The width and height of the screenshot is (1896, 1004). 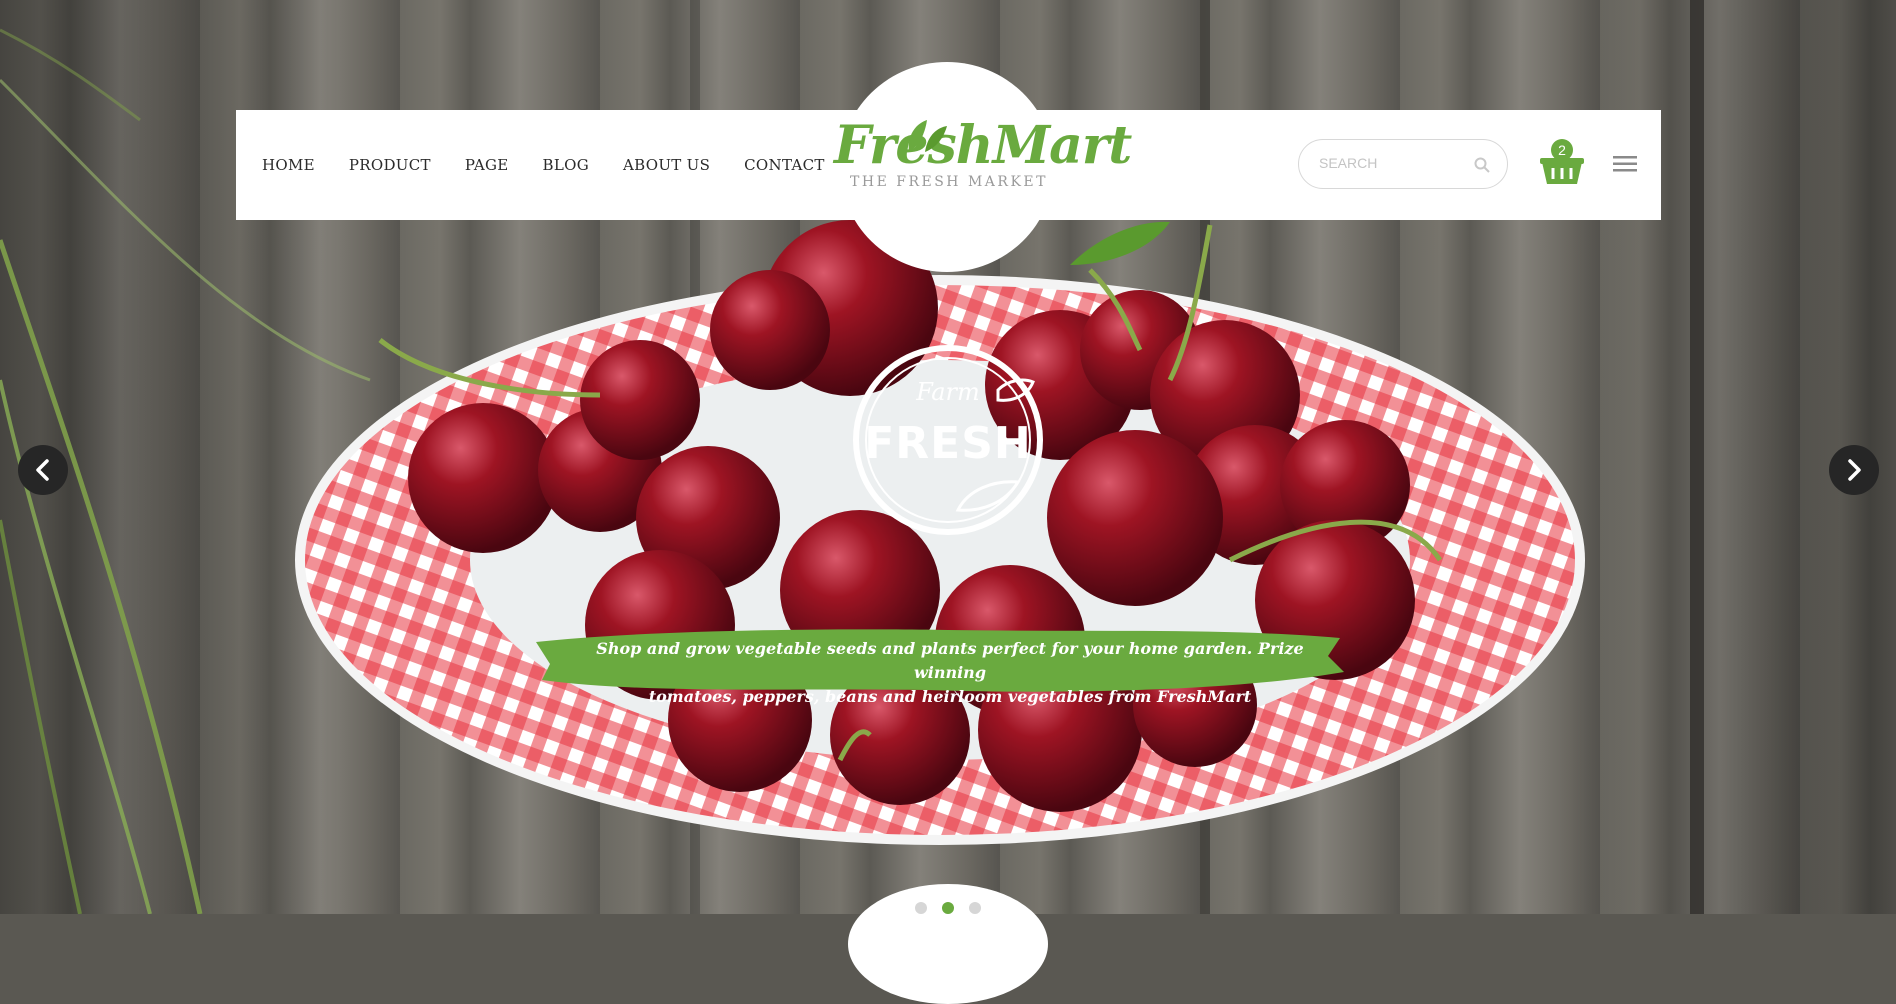 What do you see at coordinates (288, 165) in the screenshot?
I see `nav-item-home: HOME` at bounding box center [288, 165].